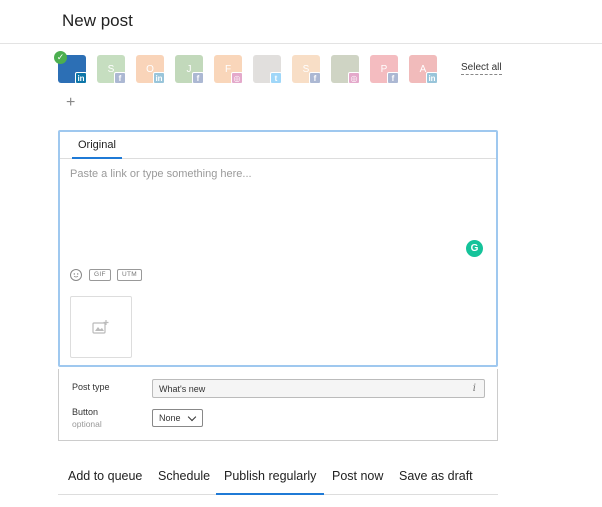 This screenshot has height=507, width=602. What do you see at coordinates (100, 275) in the screenshot?
I see `gif-button: GIF` at bounding box center [100, 275].